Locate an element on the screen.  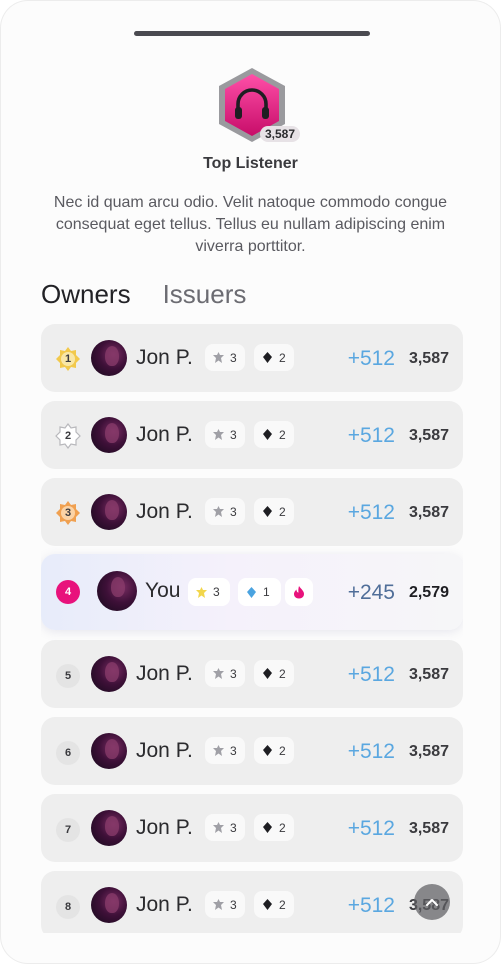
stat-chip is located at coordinates (299, 592).